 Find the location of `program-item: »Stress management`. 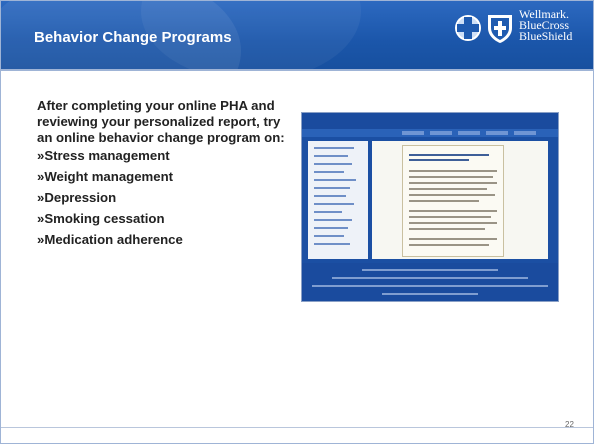

program-item: »Stress management is located at coordinates (103, 155).